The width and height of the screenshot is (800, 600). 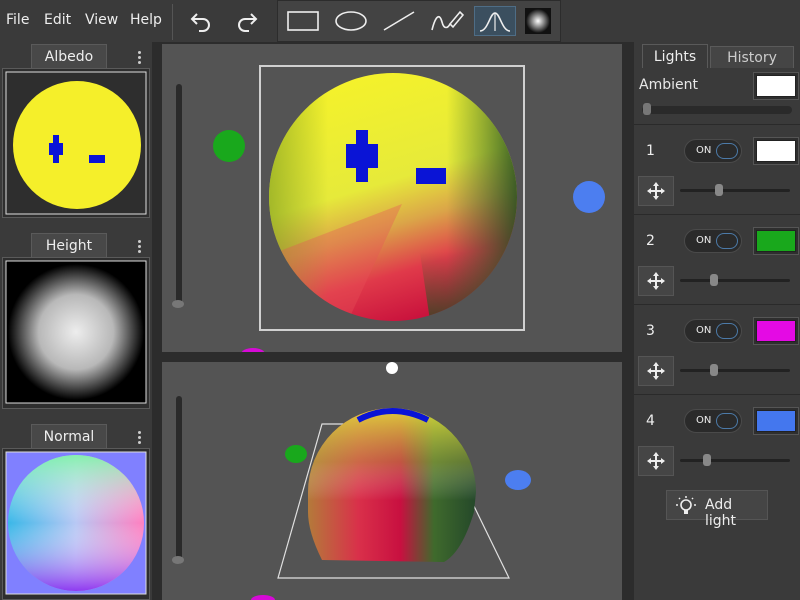 I want to click on height-thumbnail, so click(x=76, y=333).